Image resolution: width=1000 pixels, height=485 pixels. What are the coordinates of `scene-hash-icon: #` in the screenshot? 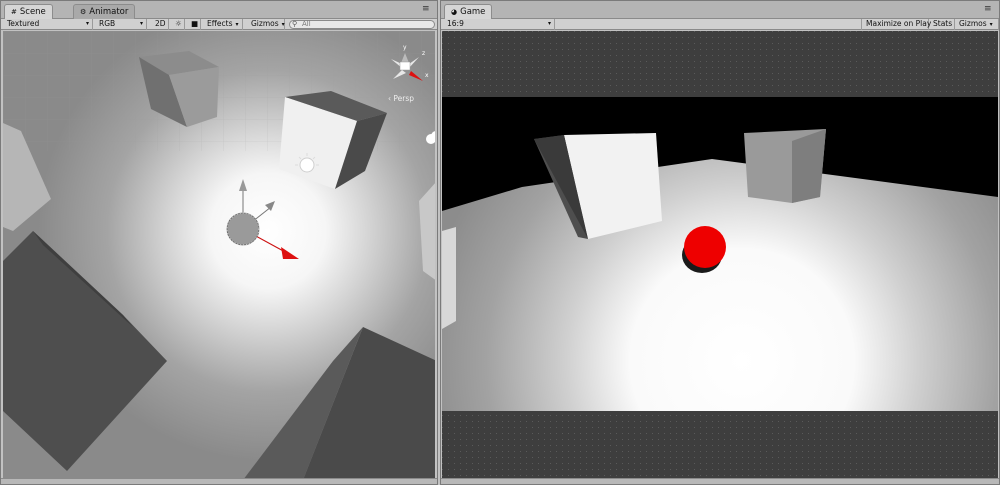 It's located at (14, 12).